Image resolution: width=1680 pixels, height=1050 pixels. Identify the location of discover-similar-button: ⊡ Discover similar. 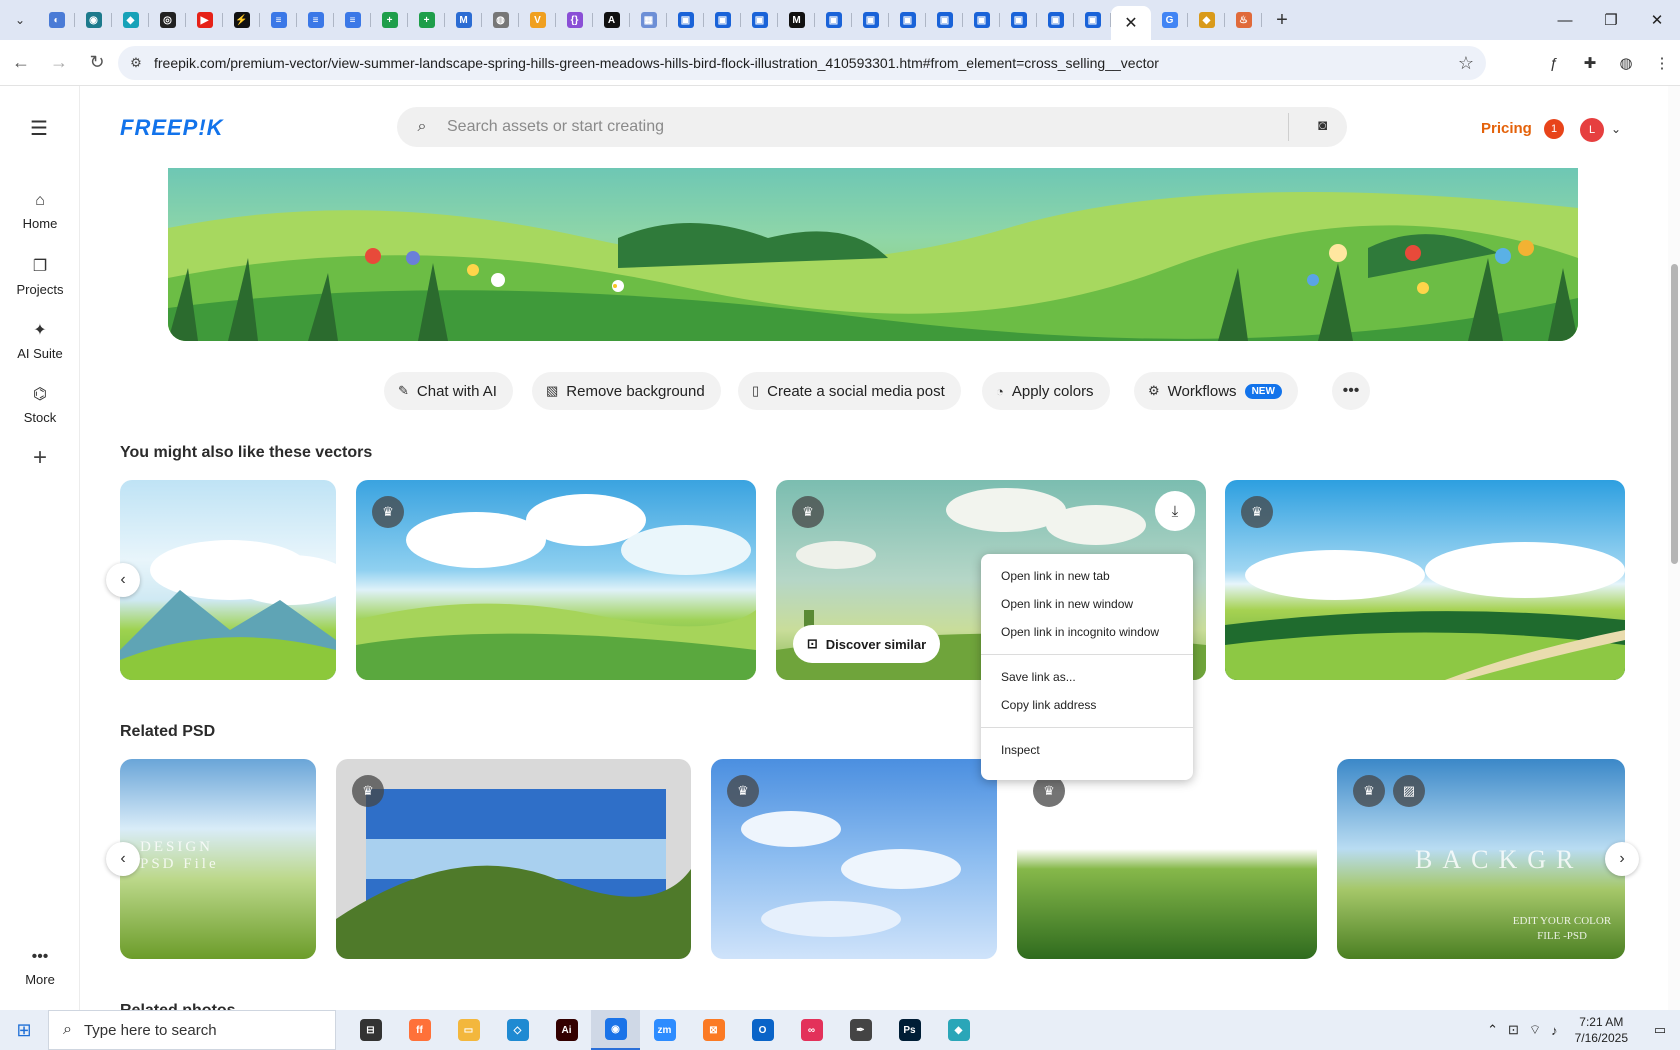
(866, 644).